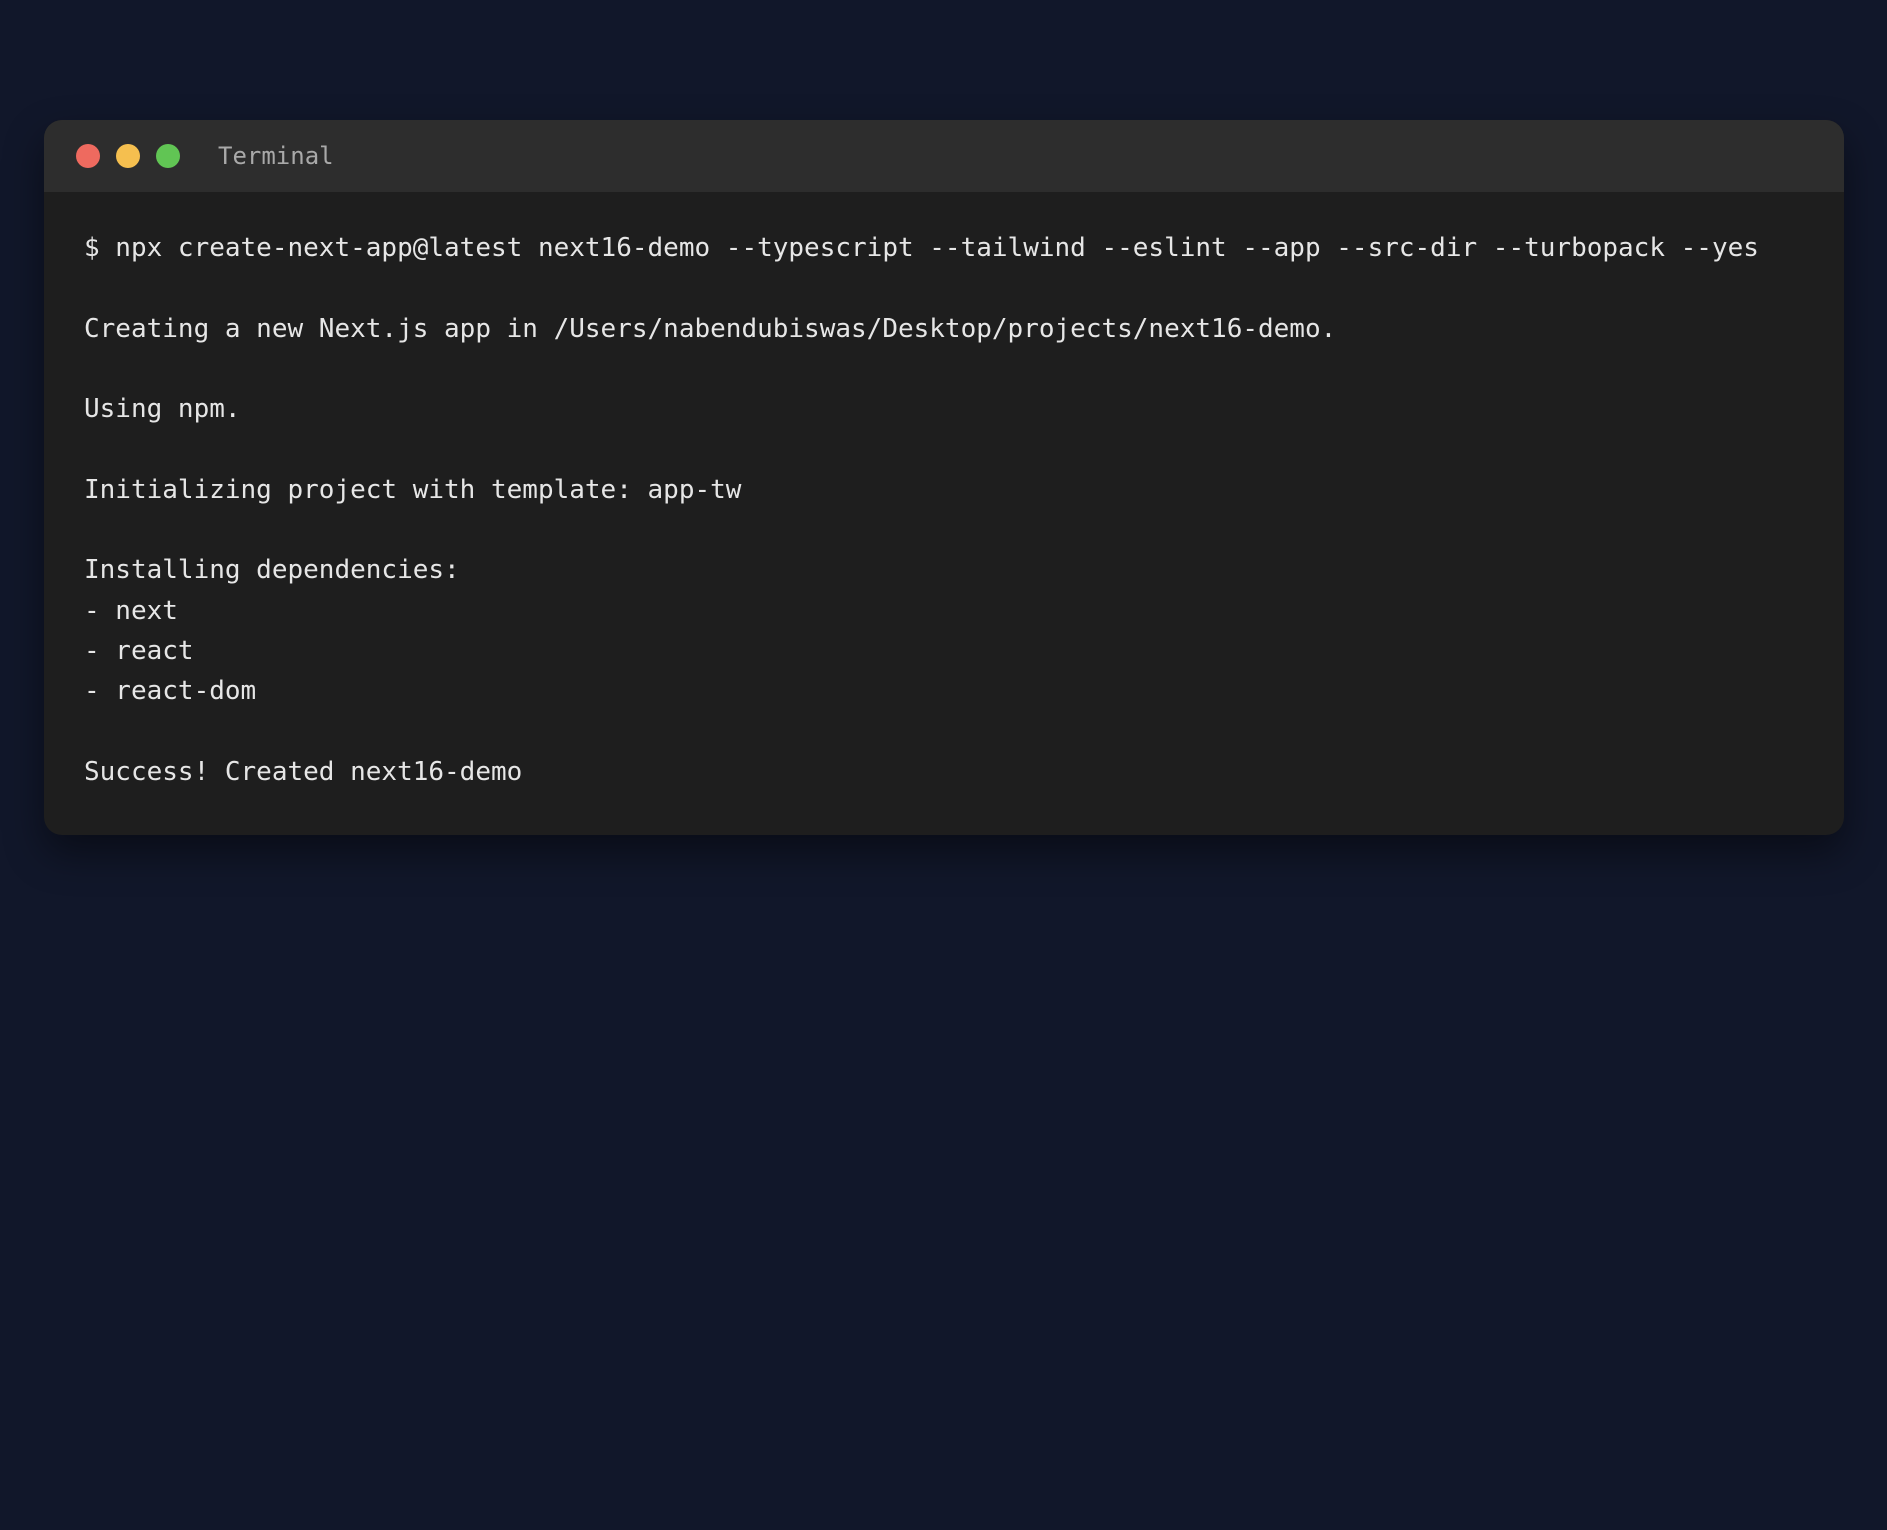 This screenshot has width=1887, height=1530. What do you see at coordinates (131, 610) in the screenshot?
I see `output-line: - next` at bounding box center [131, 610].